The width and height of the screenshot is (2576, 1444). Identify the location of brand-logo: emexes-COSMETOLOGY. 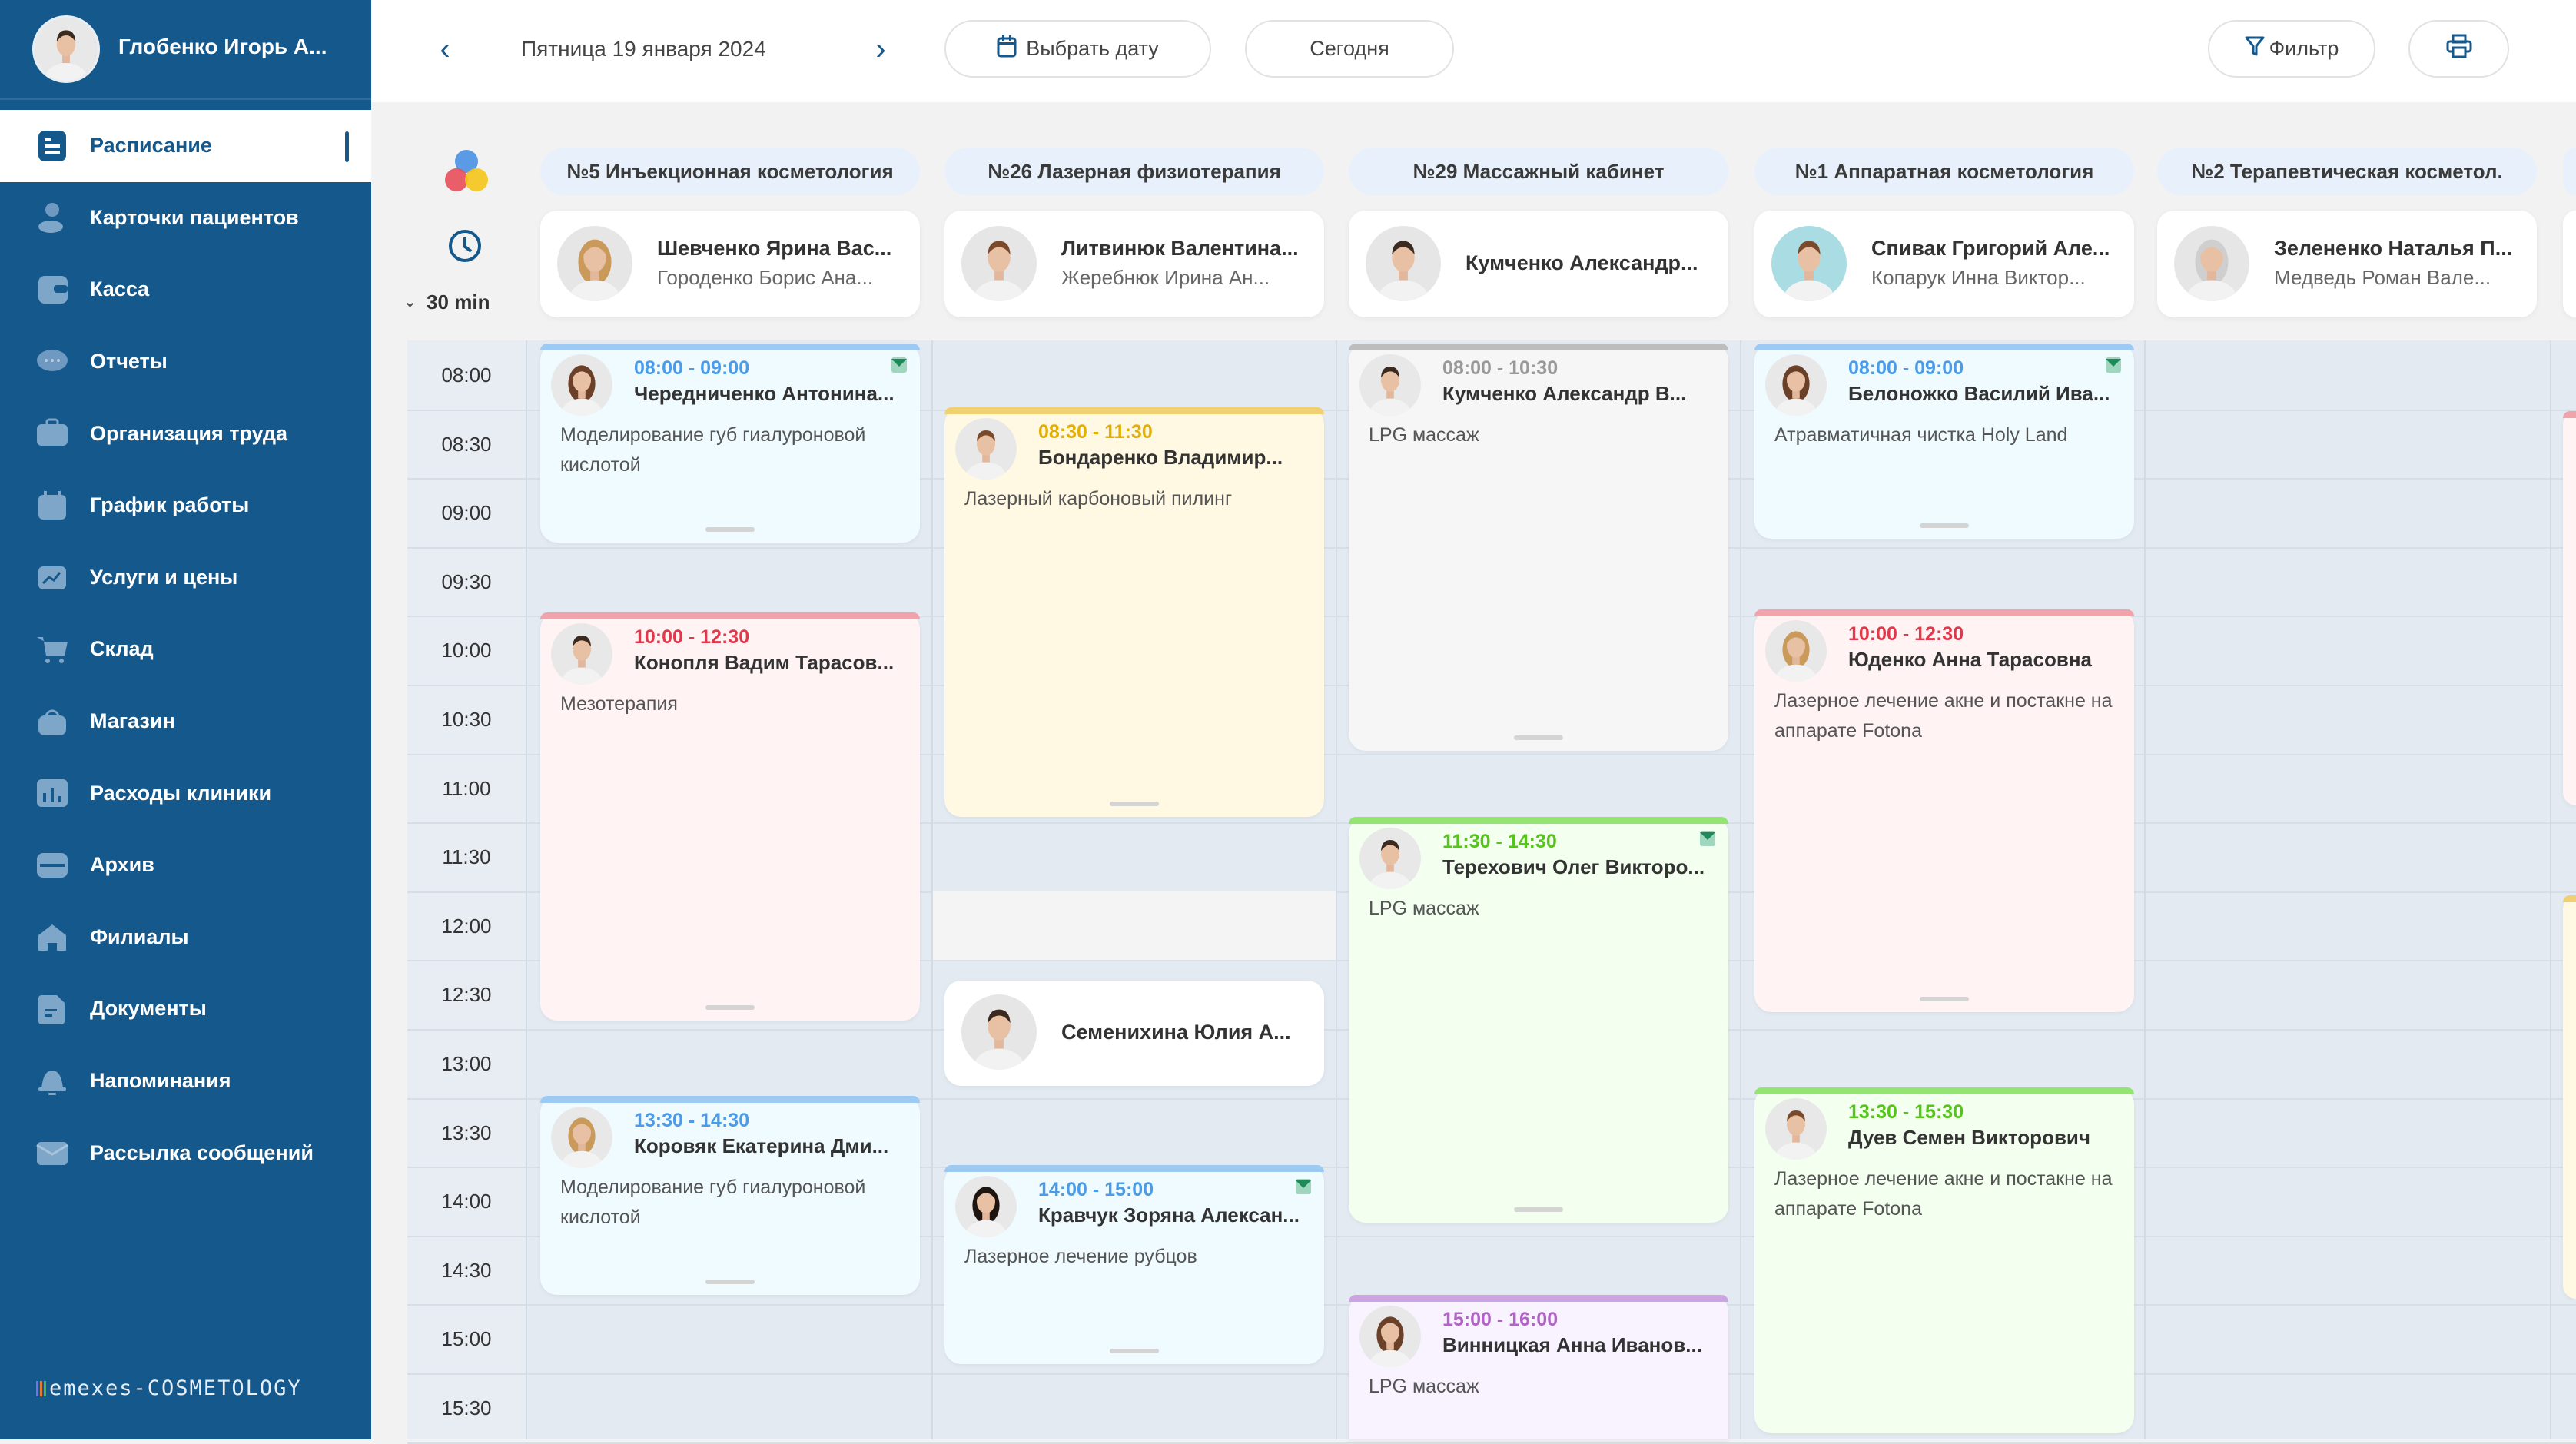
(169, 1388).